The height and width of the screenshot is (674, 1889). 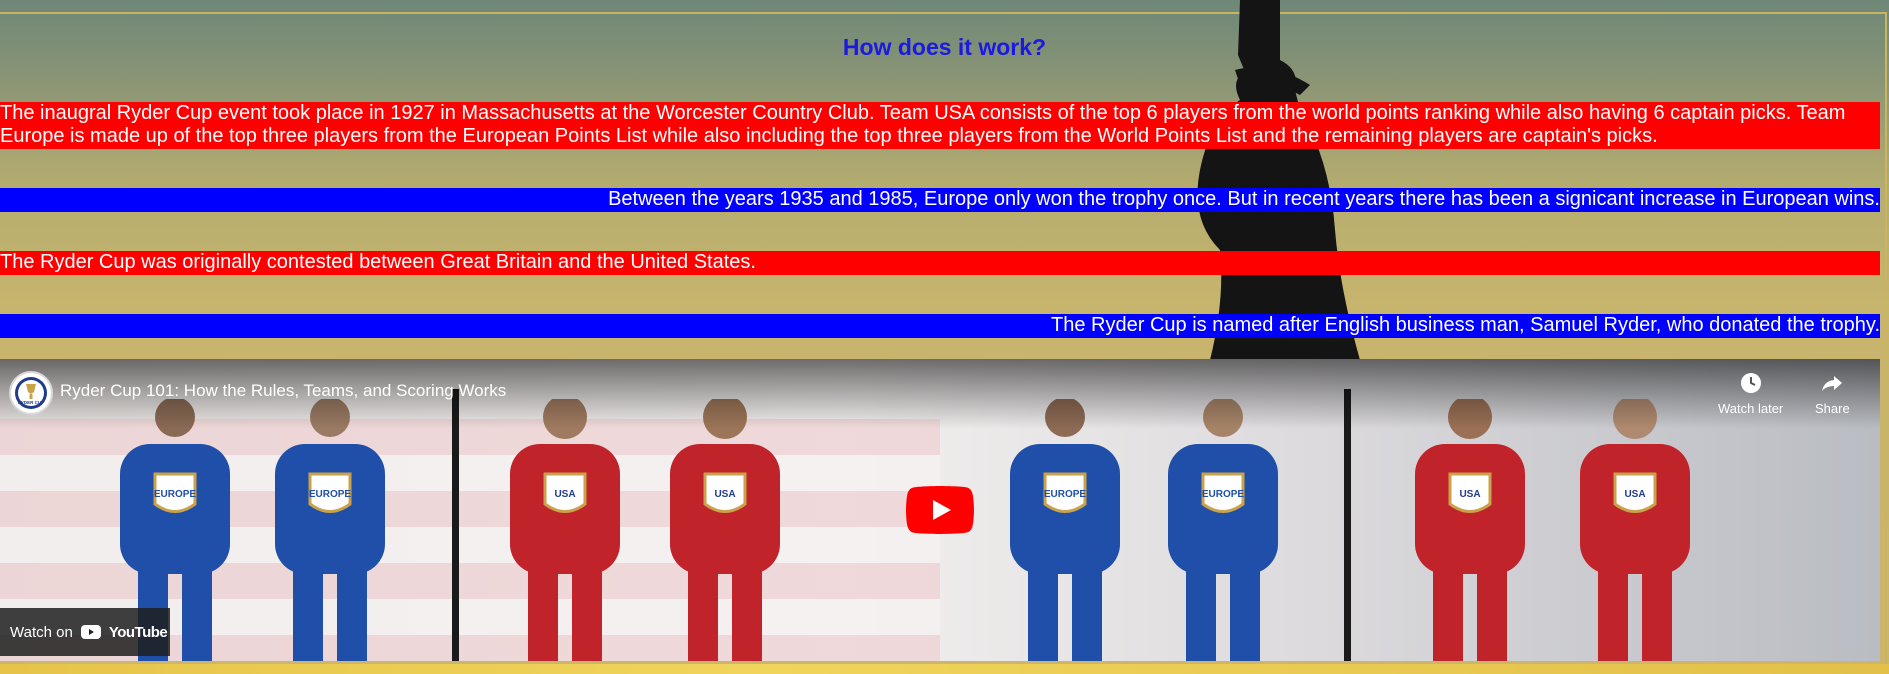 What do you see at coordinates (1832, 393) in the screenshot?
I see `share-button: Share` at bounding box center [1832, 393].